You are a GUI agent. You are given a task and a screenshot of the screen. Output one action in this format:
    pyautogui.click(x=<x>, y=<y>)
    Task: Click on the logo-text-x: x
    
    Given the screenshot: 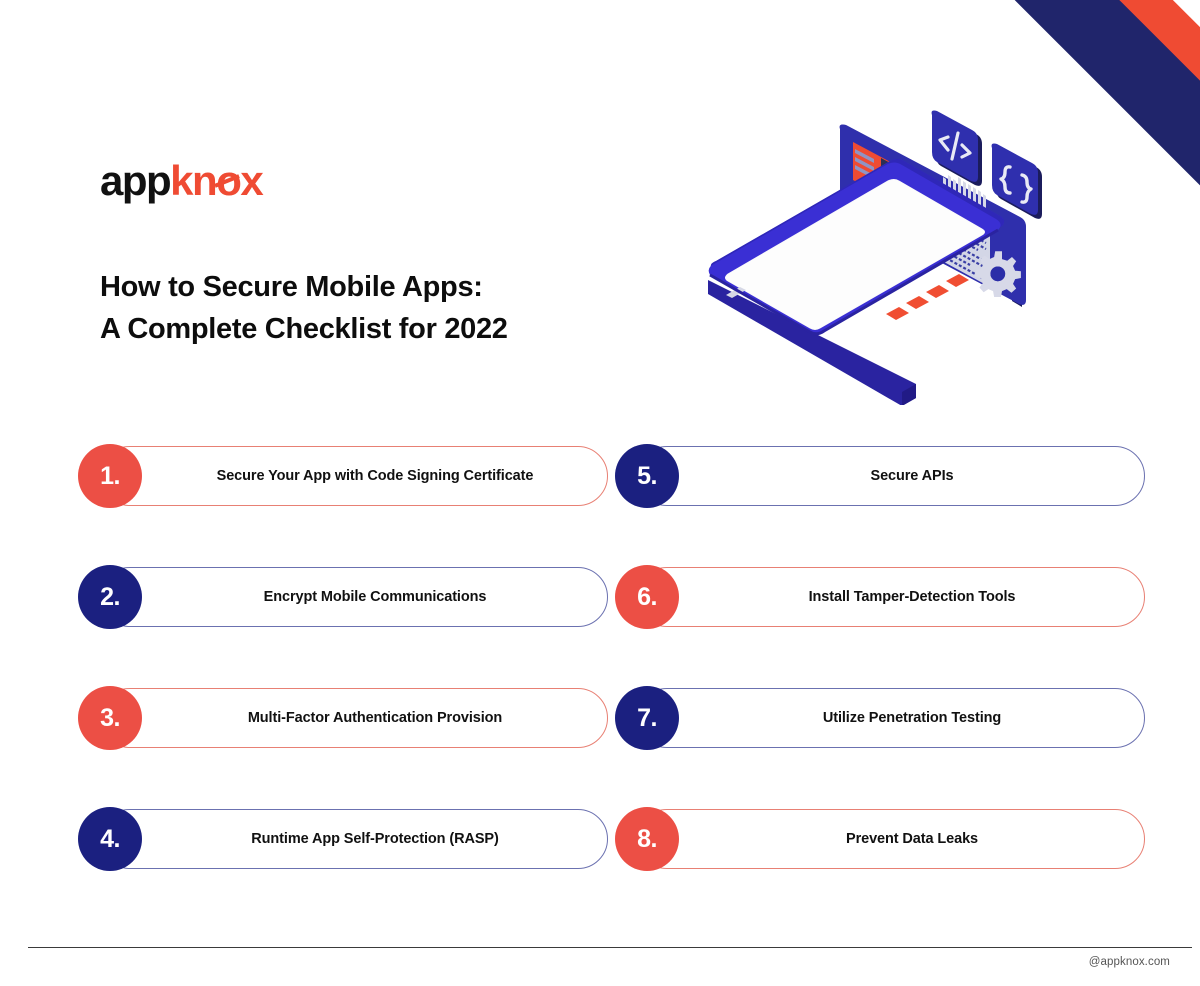 What is the action you would take?
    pyautogui.click(x=251, y=180)
    